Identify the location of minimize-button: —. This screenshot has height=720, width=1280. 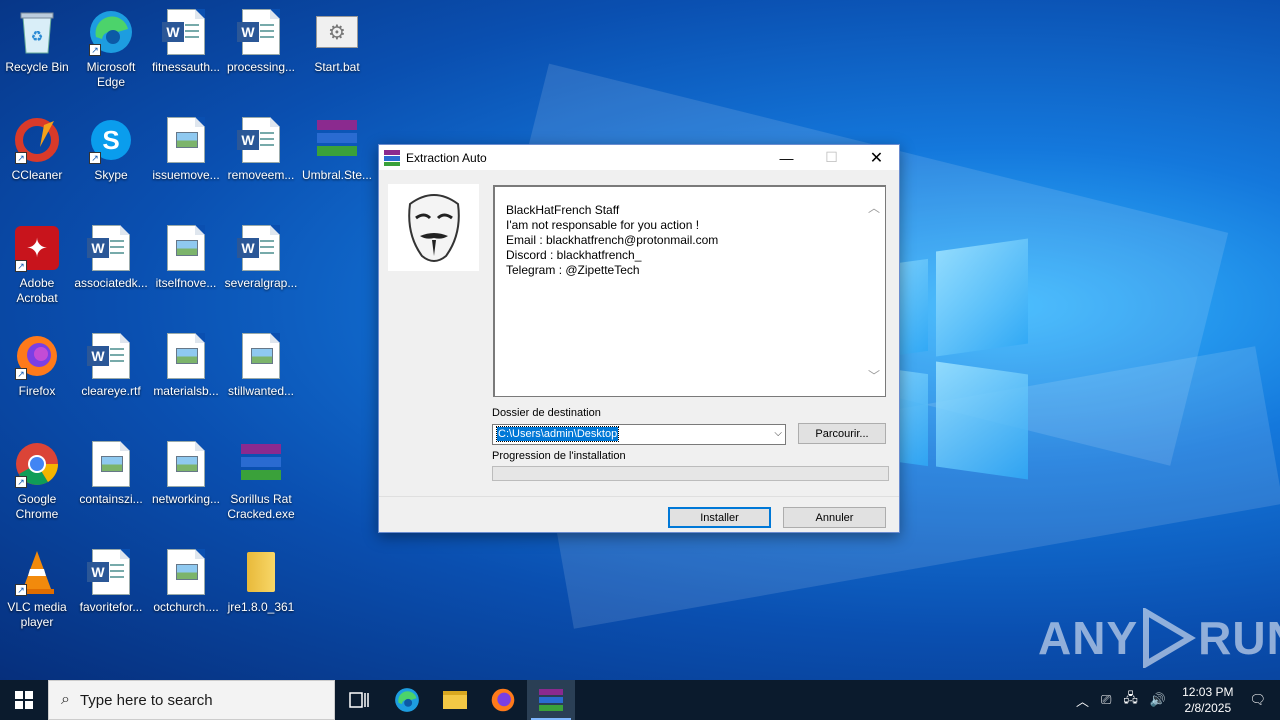
(786, 157).